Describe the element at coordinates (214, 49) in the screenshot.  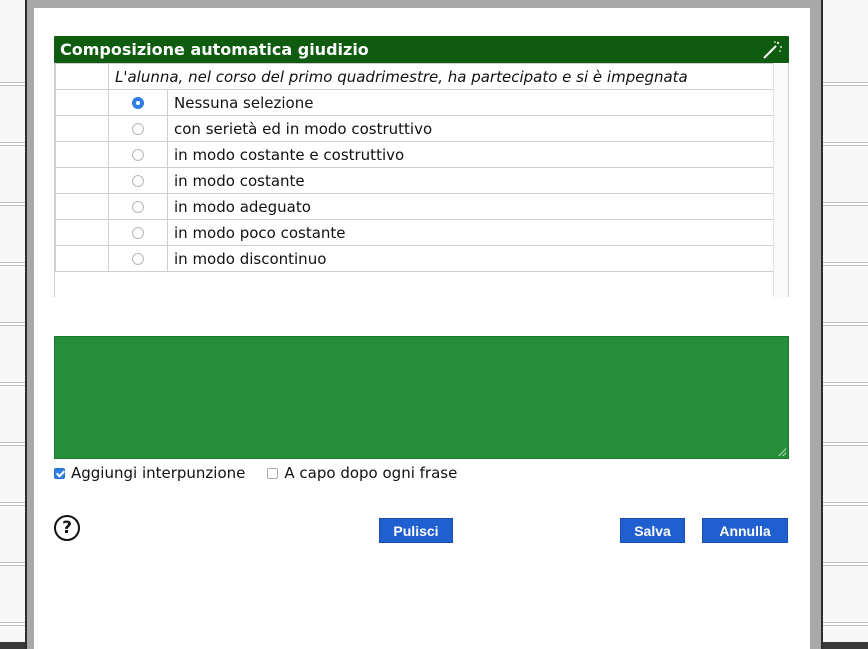
I see `dialog-title: Composizione automatica giudizio` at that location.